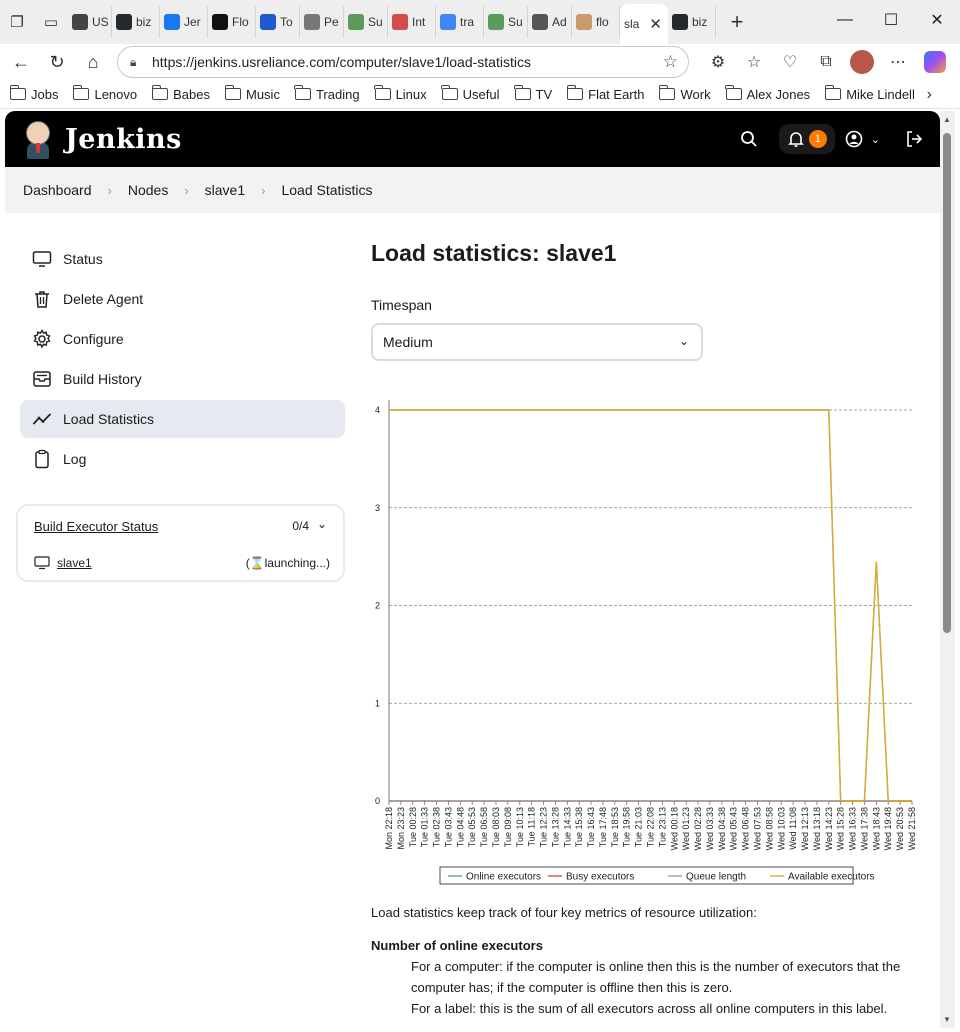  Describe the element at coordinates (182, 379) in the screenshot. I see `sidebar-item-build-history: Build History` at that location.